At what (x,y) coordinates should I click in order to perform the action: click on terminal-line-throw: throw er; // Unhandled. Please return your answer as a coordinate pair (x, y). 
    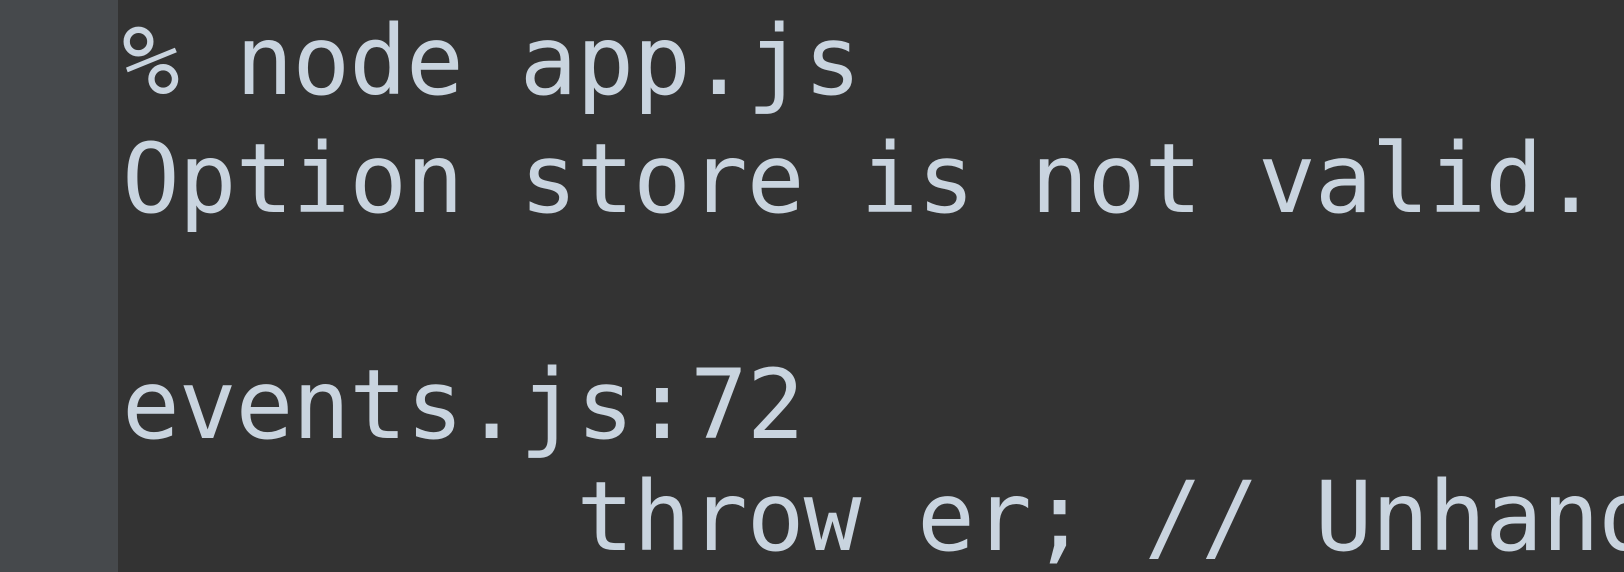
    Looking at the image, I should click on (1100, 516).